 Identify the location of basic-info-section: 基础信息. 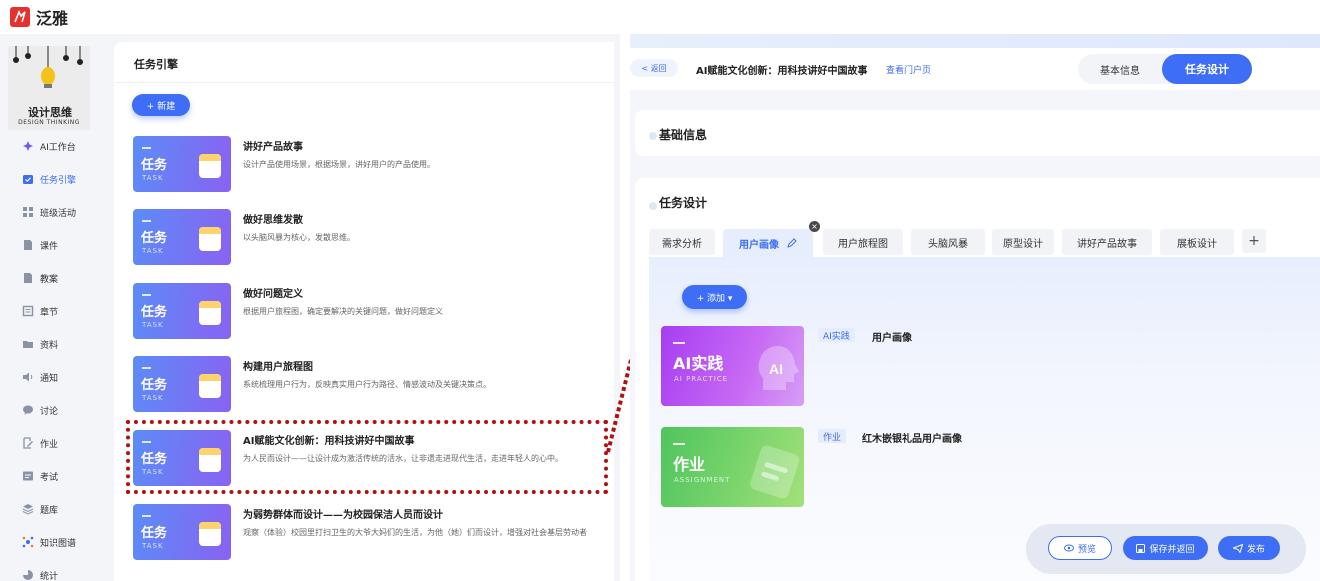
(977, 133).